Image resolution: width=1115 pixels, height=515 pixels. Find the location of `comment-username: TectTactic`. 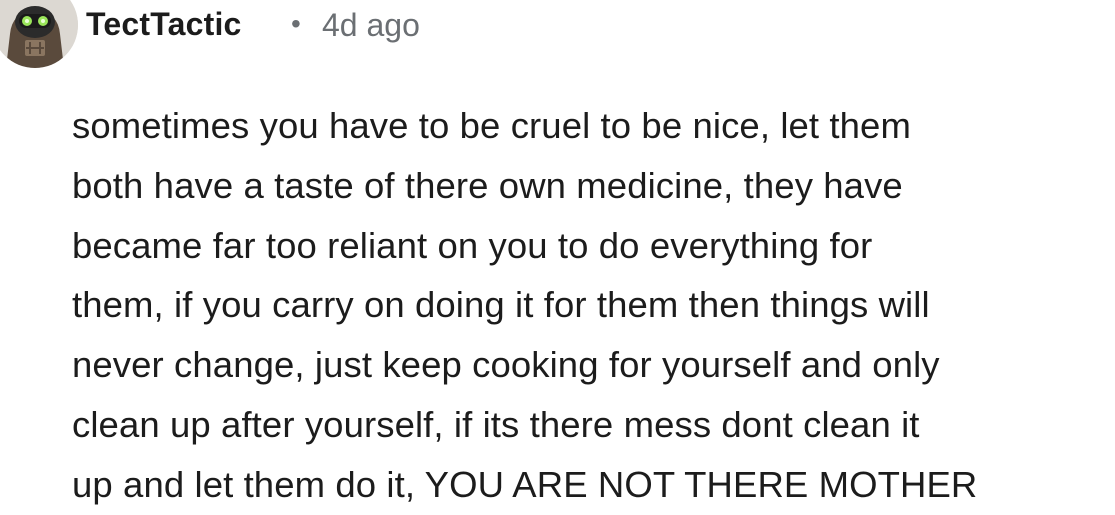

comment-username: TectTactic is located at coordinates (164, 24).